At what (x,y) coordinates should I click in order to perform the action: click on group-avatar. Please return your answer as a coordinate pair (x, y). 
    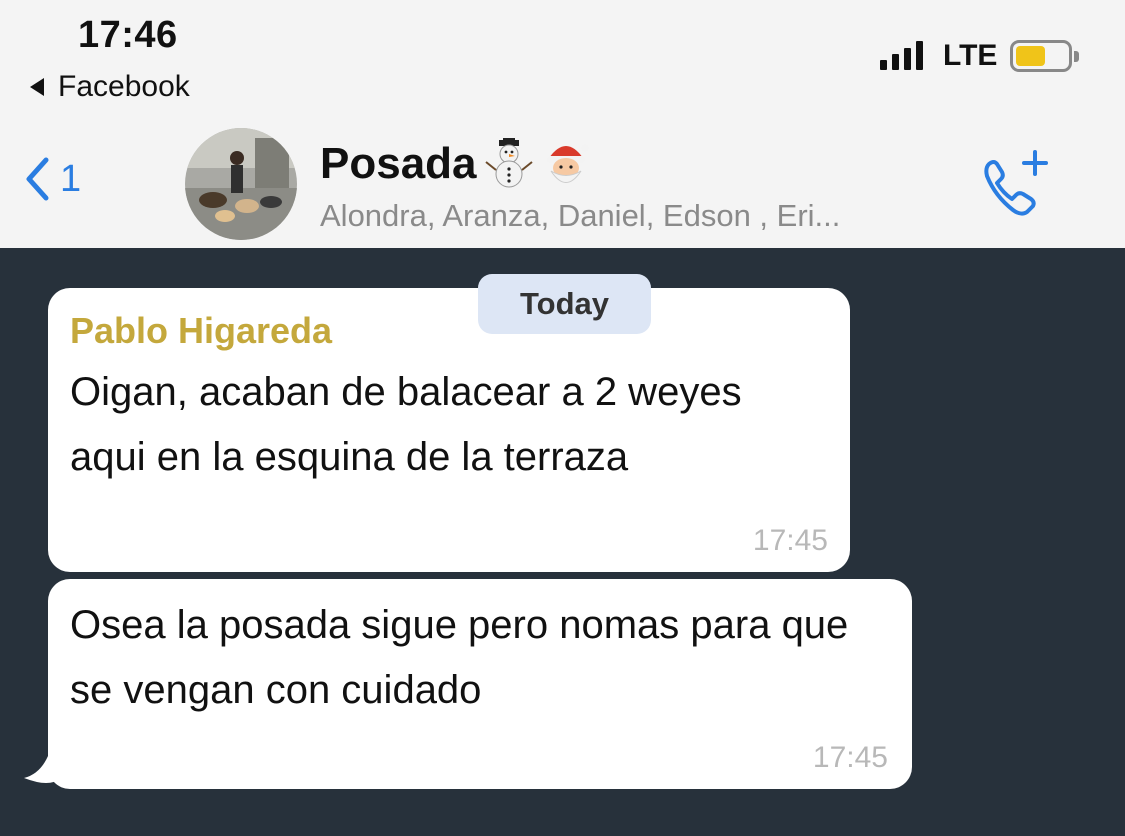
    Looking at the image, I should click on (241, 184).